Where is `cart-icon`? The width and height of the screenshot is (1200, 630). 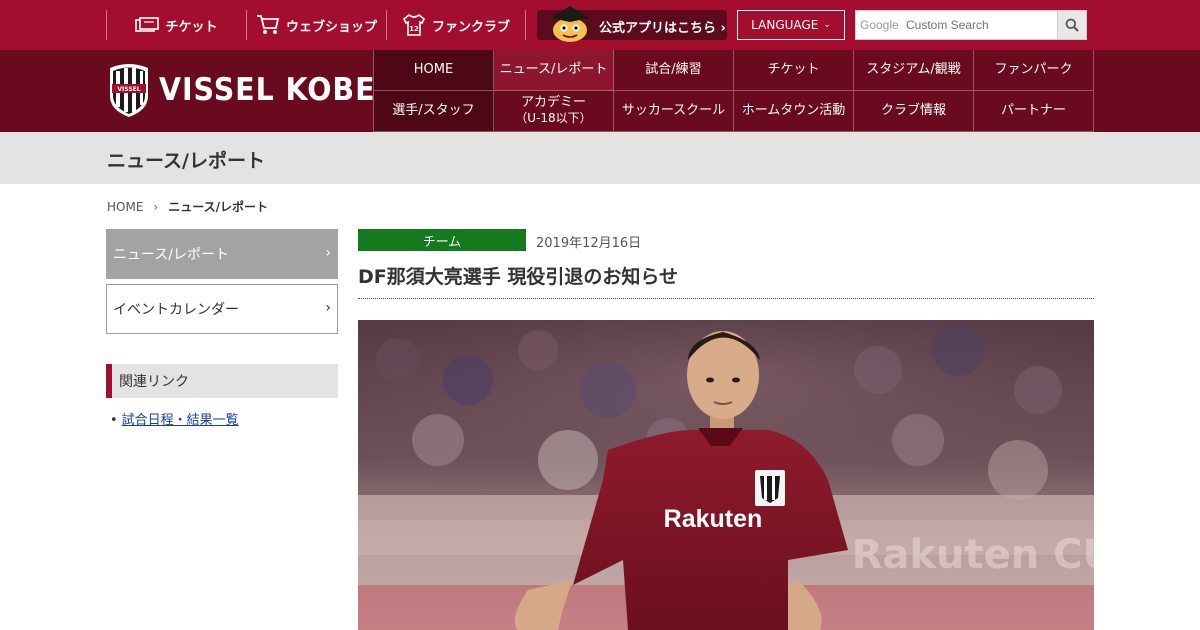 cart-icon is located at coordinates (268, 24).